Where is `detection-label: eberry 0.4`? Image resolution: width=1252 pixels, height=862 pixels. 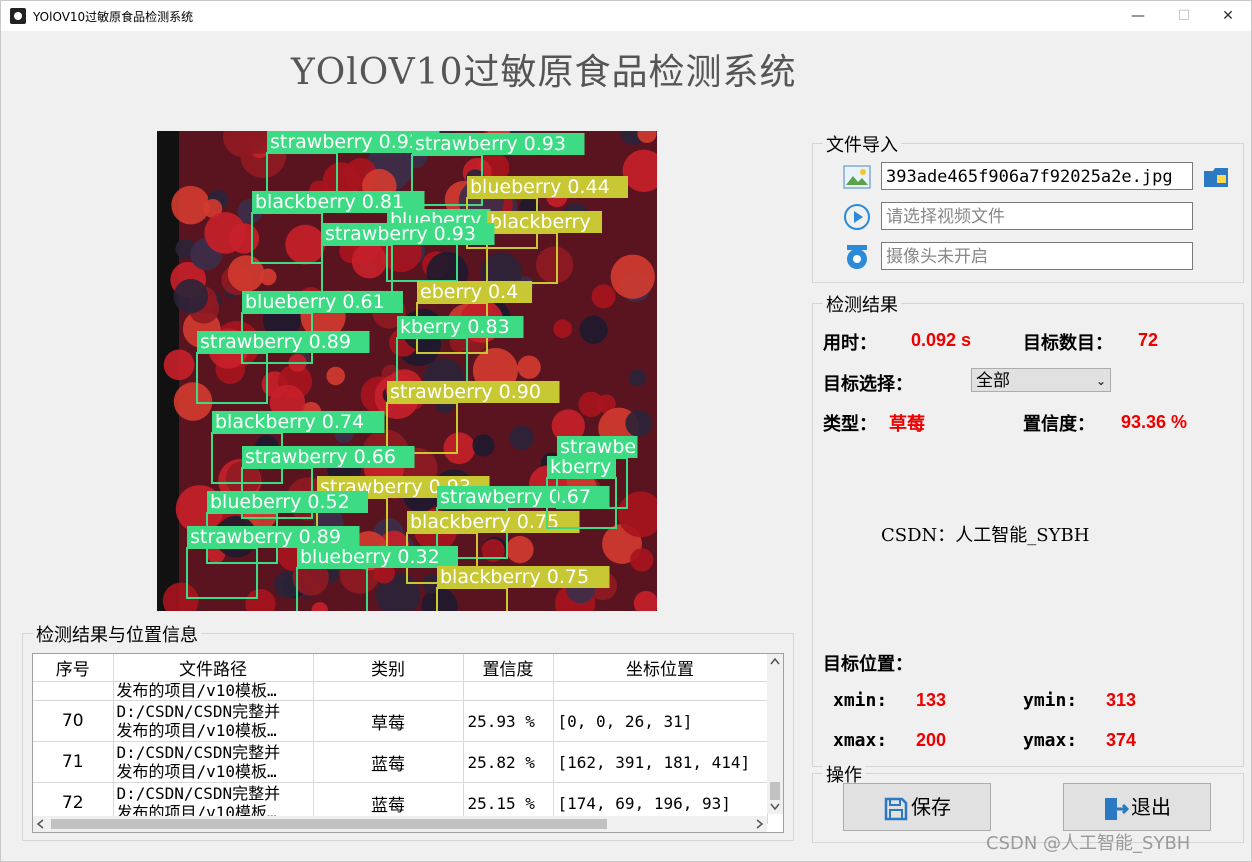
detection-label: eberry 0.4 is located at coordinates (469, 292).